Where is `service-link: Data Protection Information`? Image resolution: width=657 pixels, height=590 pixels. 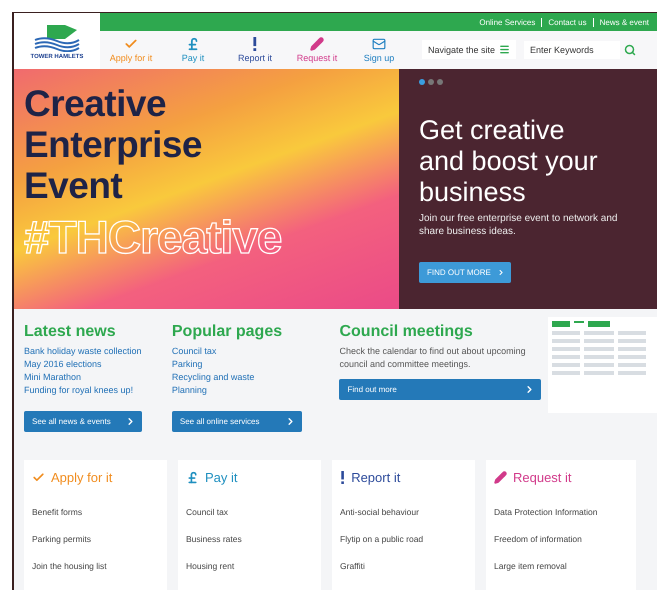
service-link: Data Protection Information is located at coordinates (561, 512).